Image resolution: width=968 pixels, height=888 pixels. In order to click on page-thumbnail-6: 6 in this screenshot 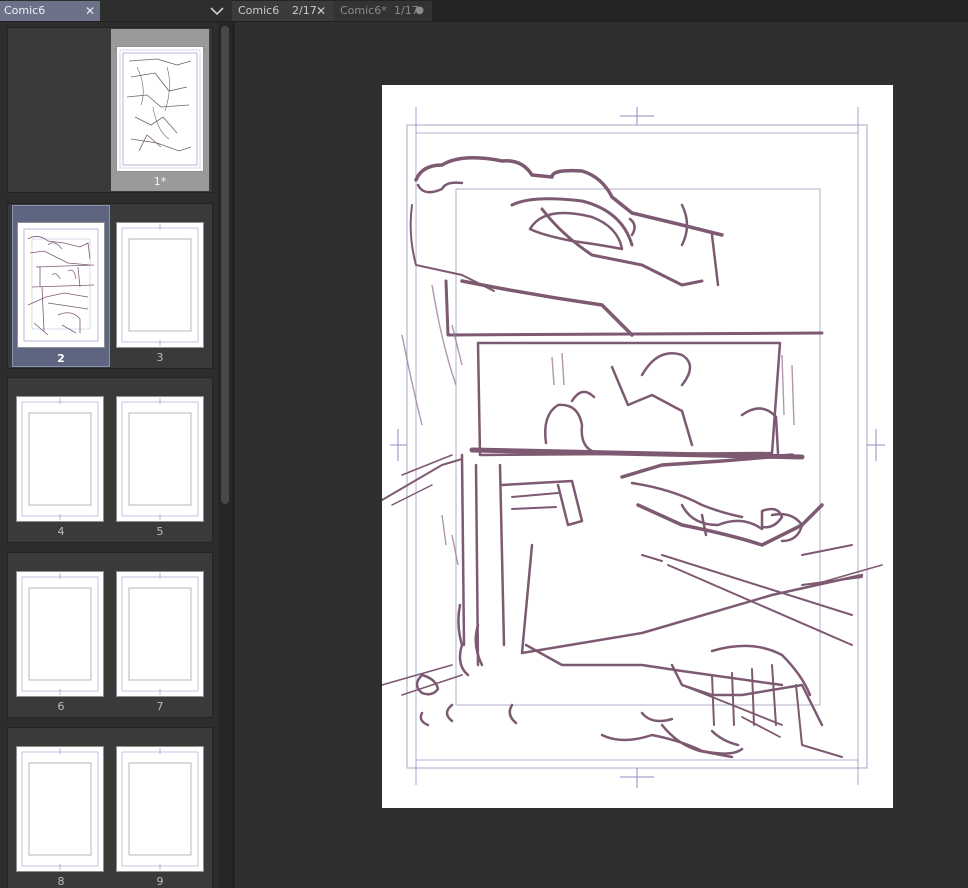, I will do `click(61, 635)`.